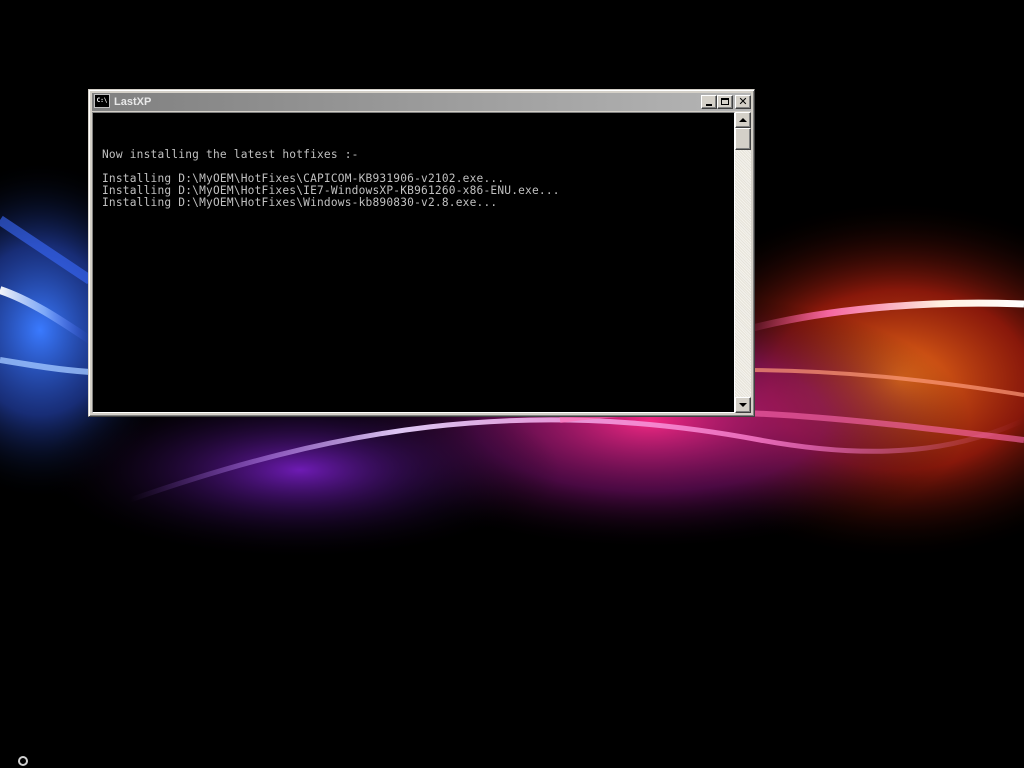 The height and width of the screenshot is (768, 1024). I want to click on arrow-up-icon, so click(743, 120).